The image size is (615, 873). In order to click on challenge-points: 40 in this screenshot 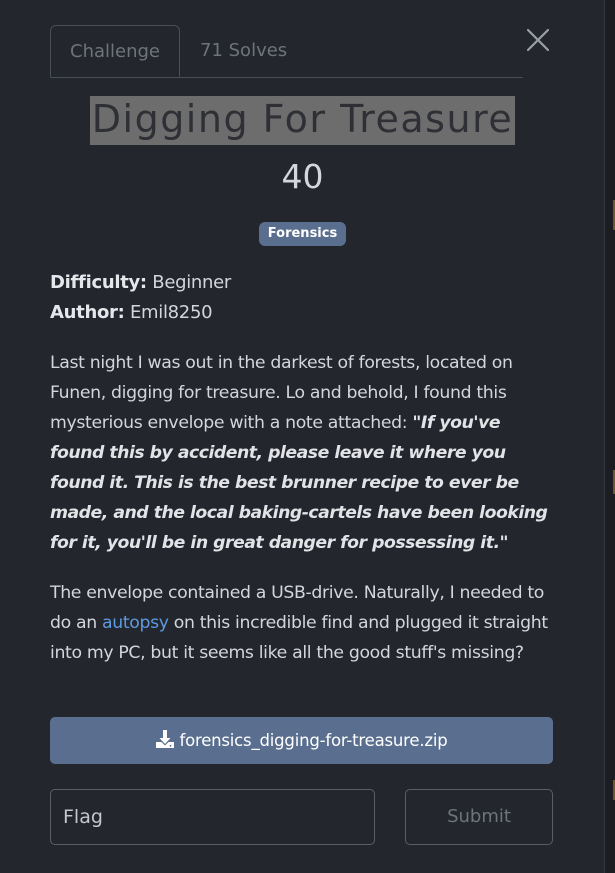, I will do `click(302, 176)`.